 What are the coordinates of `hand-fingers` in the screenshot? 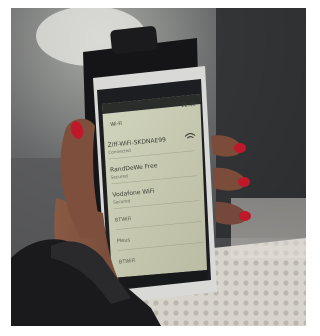 It's located at (231, 180).